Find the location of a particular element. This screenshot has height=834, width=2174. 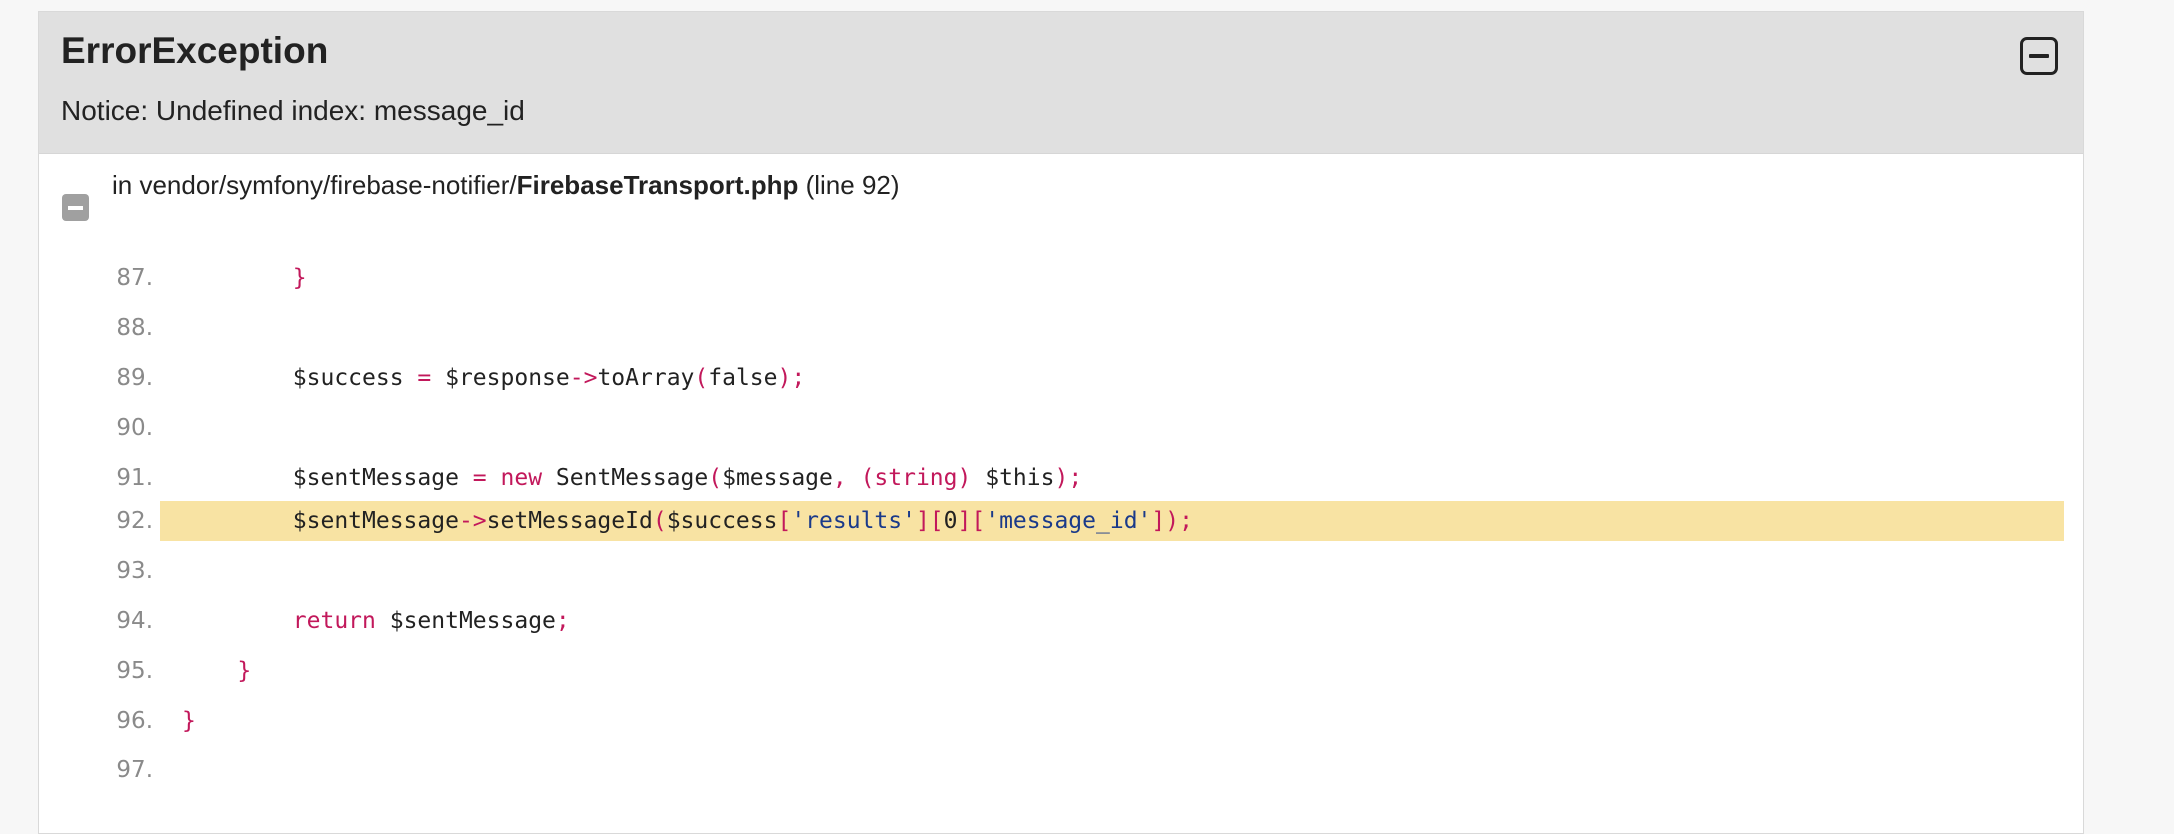

trace-toggle-icon is located at coordinates (75, 207).